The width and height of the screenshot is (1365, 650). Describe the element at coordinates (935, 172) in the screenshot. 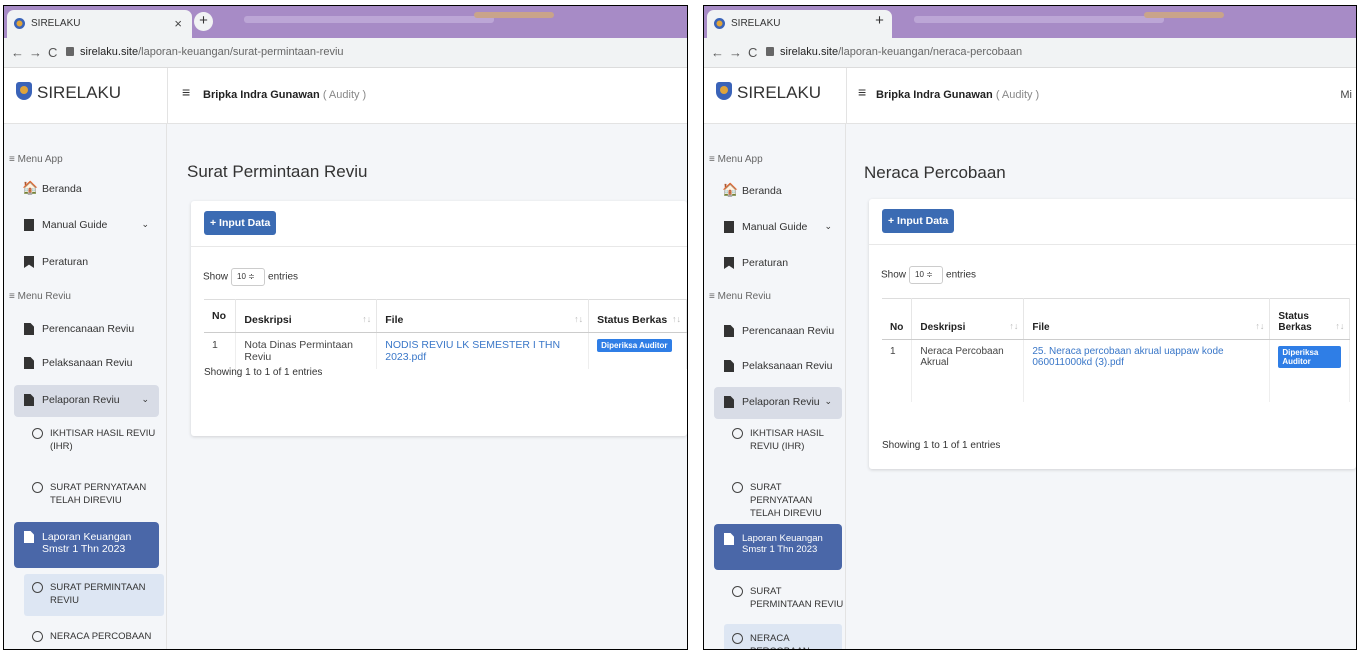

I see `page-title: Neraca Percobaan` at that location.